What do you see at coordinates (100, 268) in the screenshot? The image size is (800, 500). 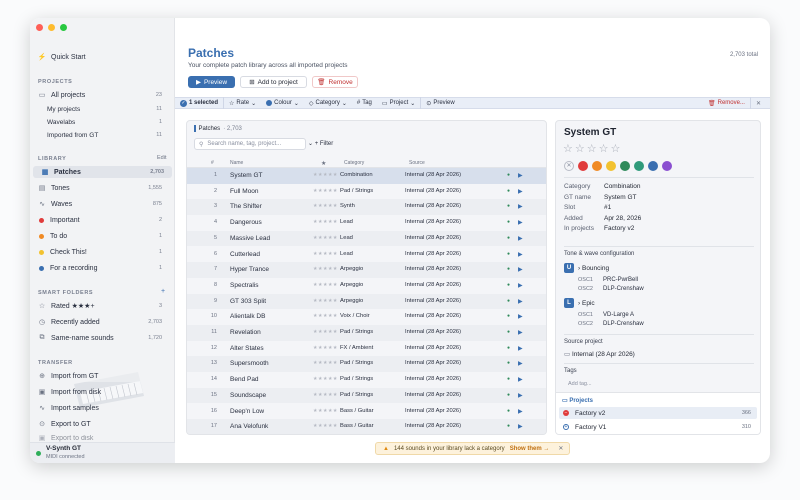 I see `sidebar-item-for-a-recording: For a recording 1` at bounding box center [100, 268].